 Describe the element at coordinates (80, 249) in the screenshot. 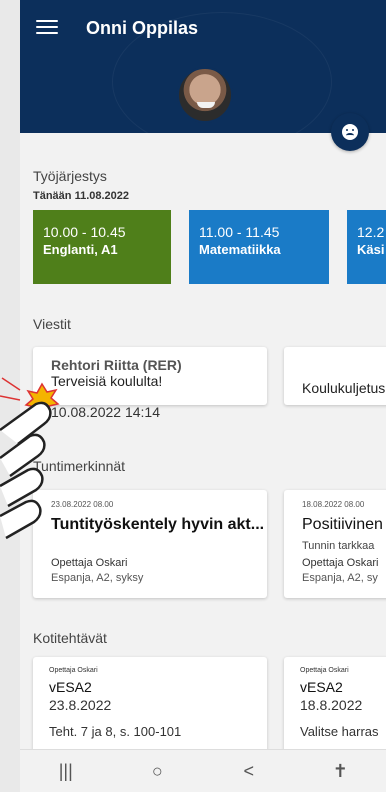

I see `lesson-subject: Englanti, A1` at that location.